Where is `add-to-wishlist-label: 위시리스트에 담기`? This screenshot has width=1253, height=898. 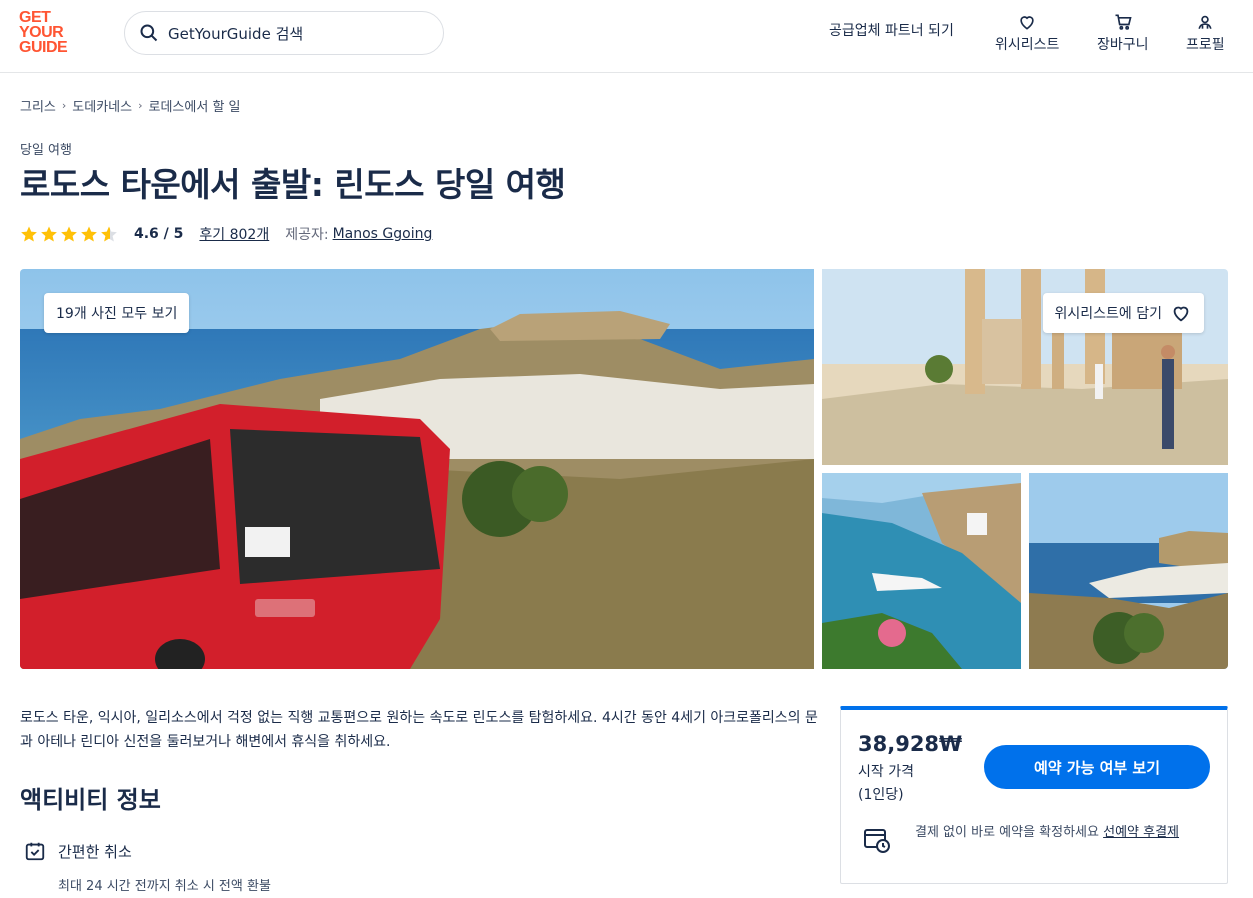
add-to-wishlist-label: 위시리스트에 담기 is located at coordinates (1108, 314).